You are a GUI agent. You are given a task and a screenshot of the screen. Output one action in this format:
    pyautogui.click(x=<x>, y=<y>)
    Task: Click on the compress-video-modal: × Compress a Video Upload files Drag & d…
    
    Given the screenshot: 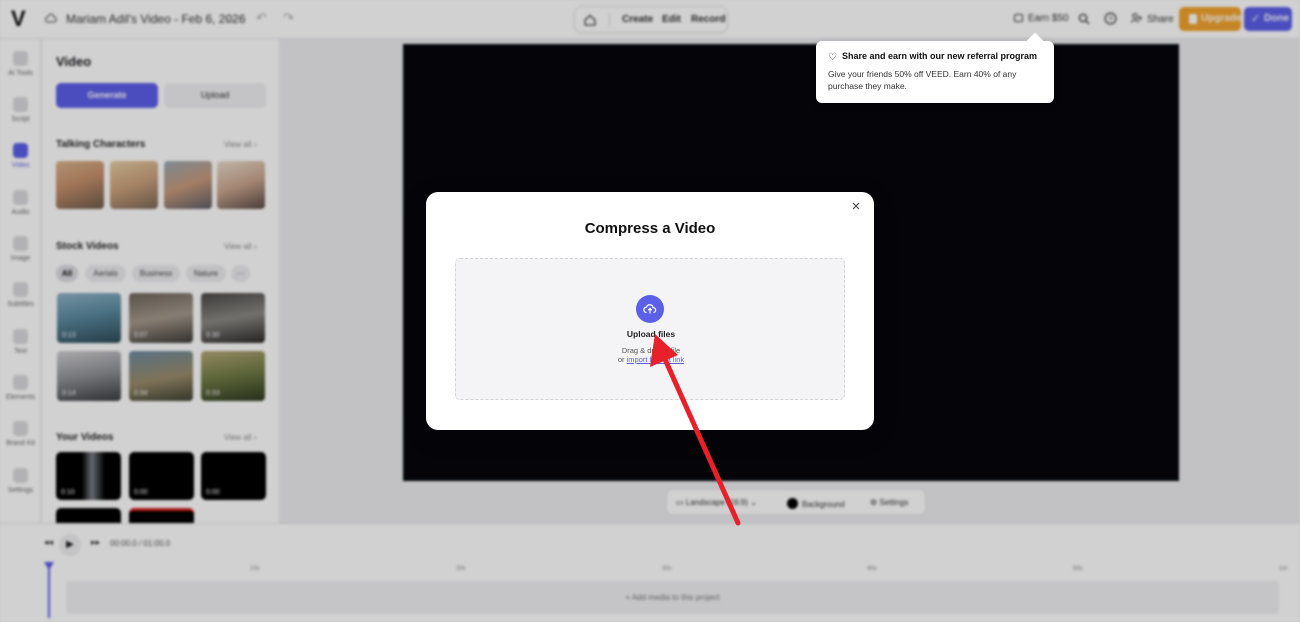 What is the action you would take?
    pyautogui.click(x=650, y=311)
    